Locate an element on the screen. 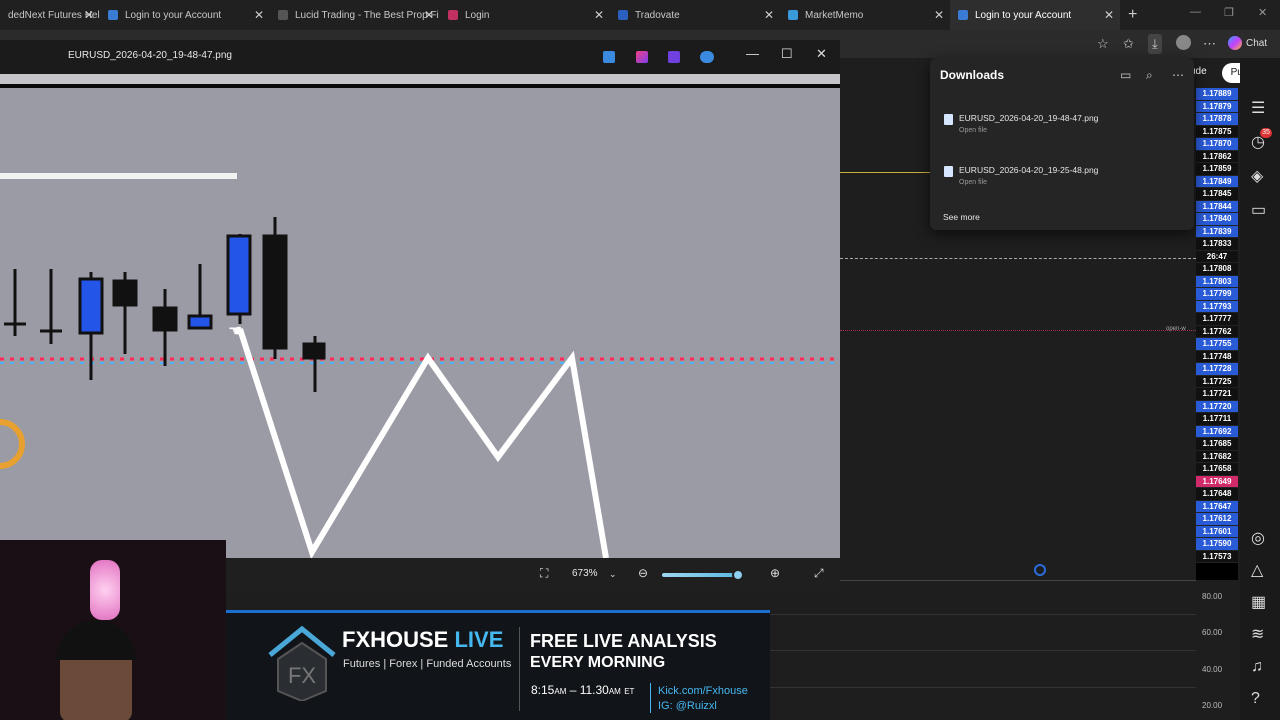 The width and height of the screenshot is (1280, 720). headline-line1: FREE LIVE ANALYSIS is located at coordinates (623, 641).